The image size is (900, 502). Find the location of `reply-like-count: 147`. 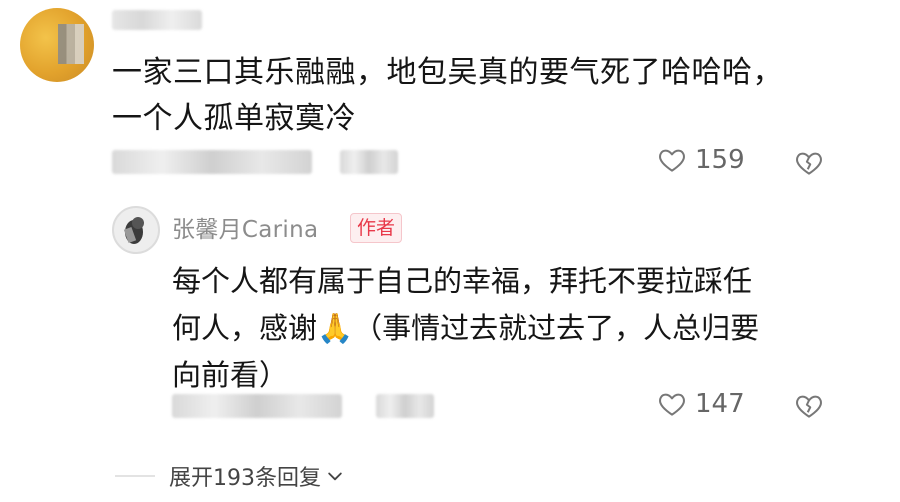

reply-like-count: 147 is located at coordinates (720, 404).